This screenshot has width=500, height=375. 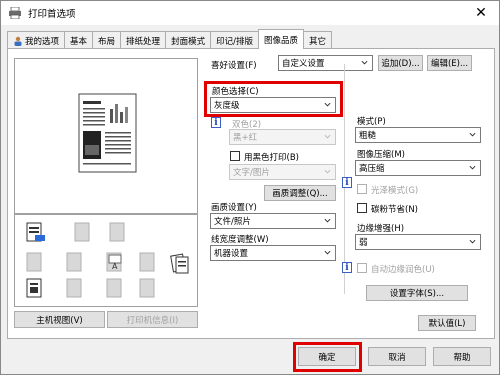 What do you see at coordinates (362, 268) in the screenshot?
I see `auto-trap-checkbox` at bounding box center [362, 268].